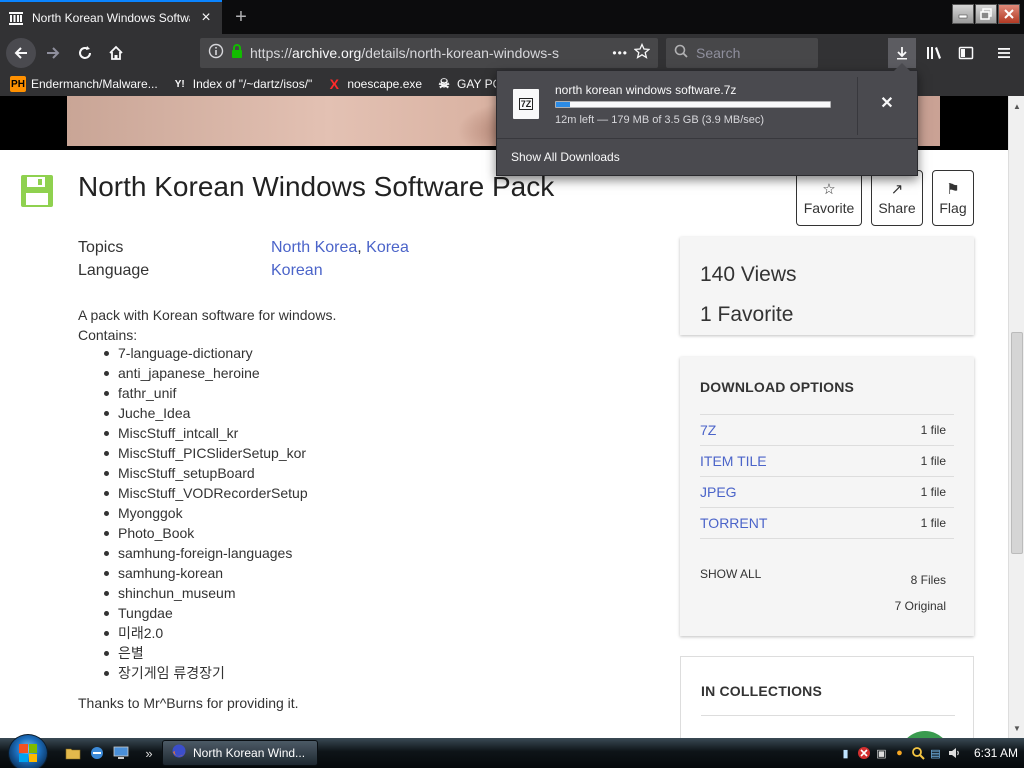 The width and height of the screenshot is (1024, 768). I want to click on show-all-files-link: SHOW ALL, so click(730, 574).